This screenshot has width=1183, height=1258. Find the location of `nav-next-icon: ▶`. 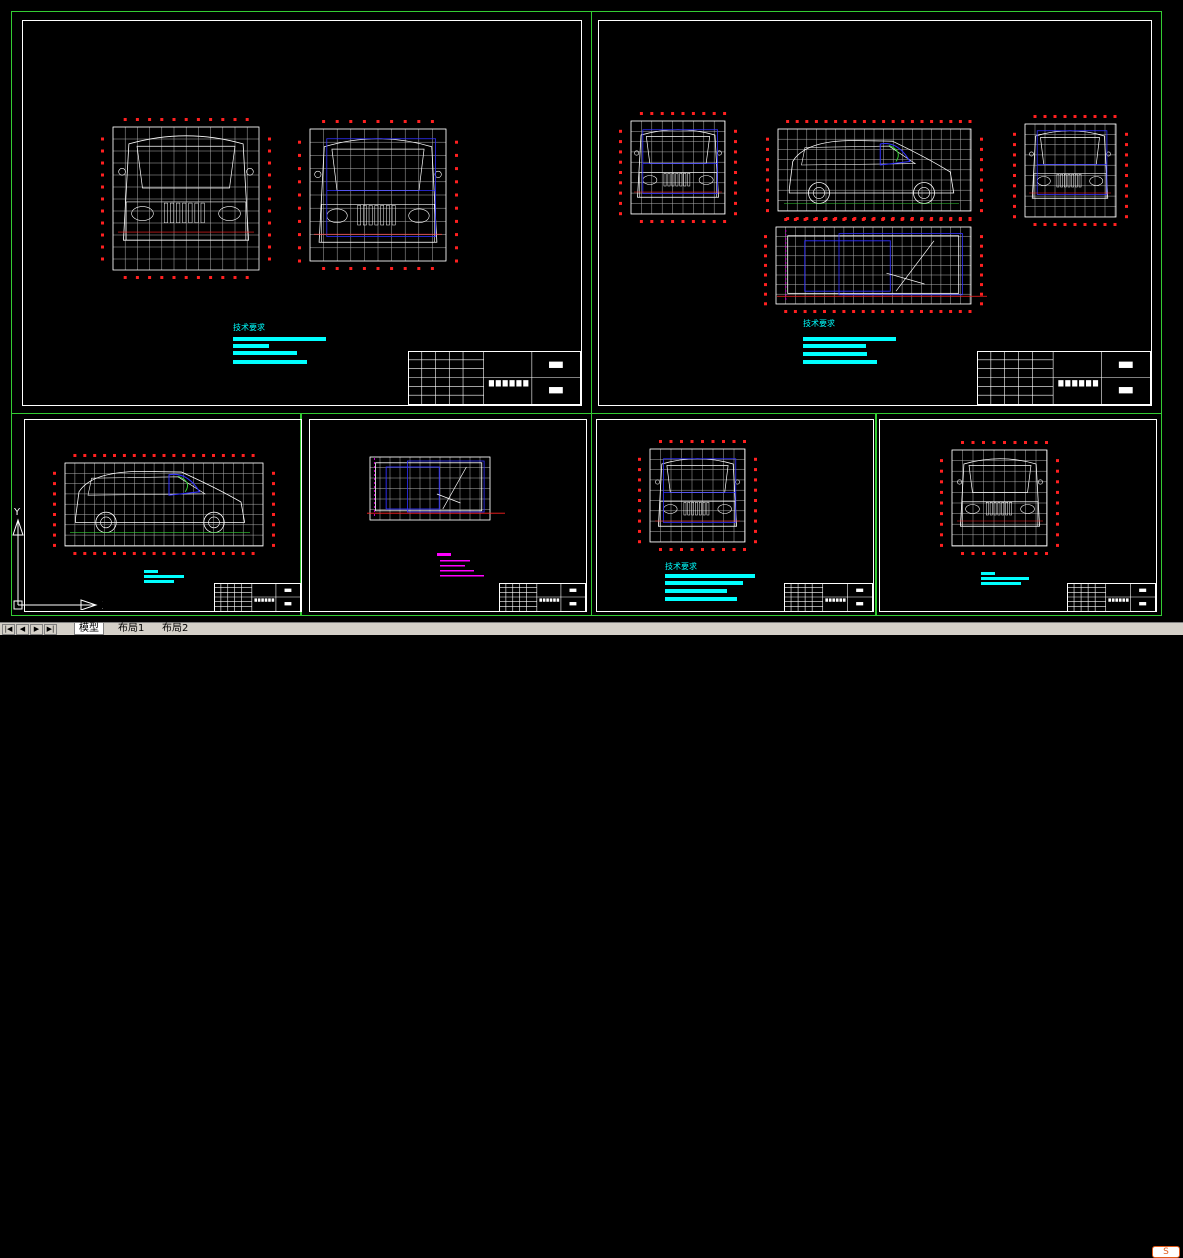

nav-next-icon: ▶ is located at coordinates (36, 629).